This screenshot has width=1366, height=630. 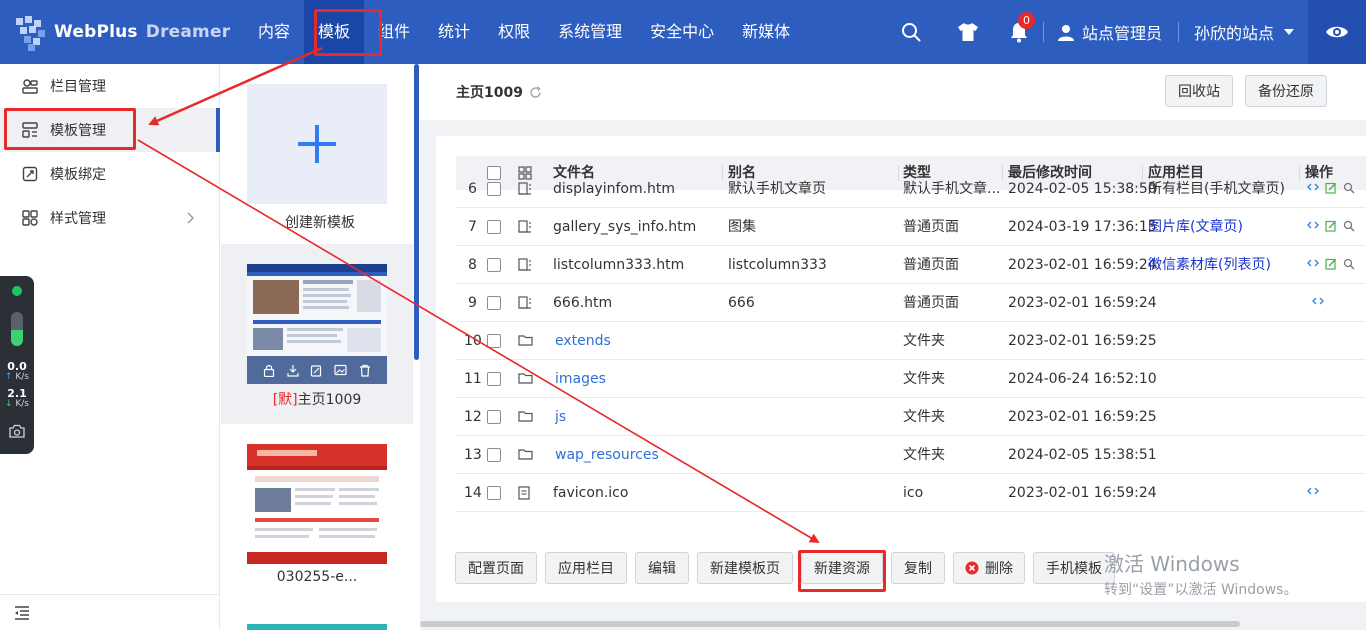 I want to click on file-modified-time: 2024-02-05 15:38:50, so click(x=1082, y=189).